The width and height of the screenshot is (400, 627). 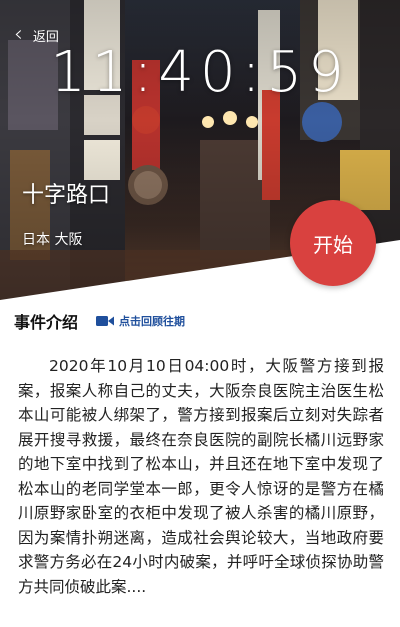 What do you see at coordinates (105, 321) in the screenshot?
I see `video-camera-icon` at bounding box center [105, 321].